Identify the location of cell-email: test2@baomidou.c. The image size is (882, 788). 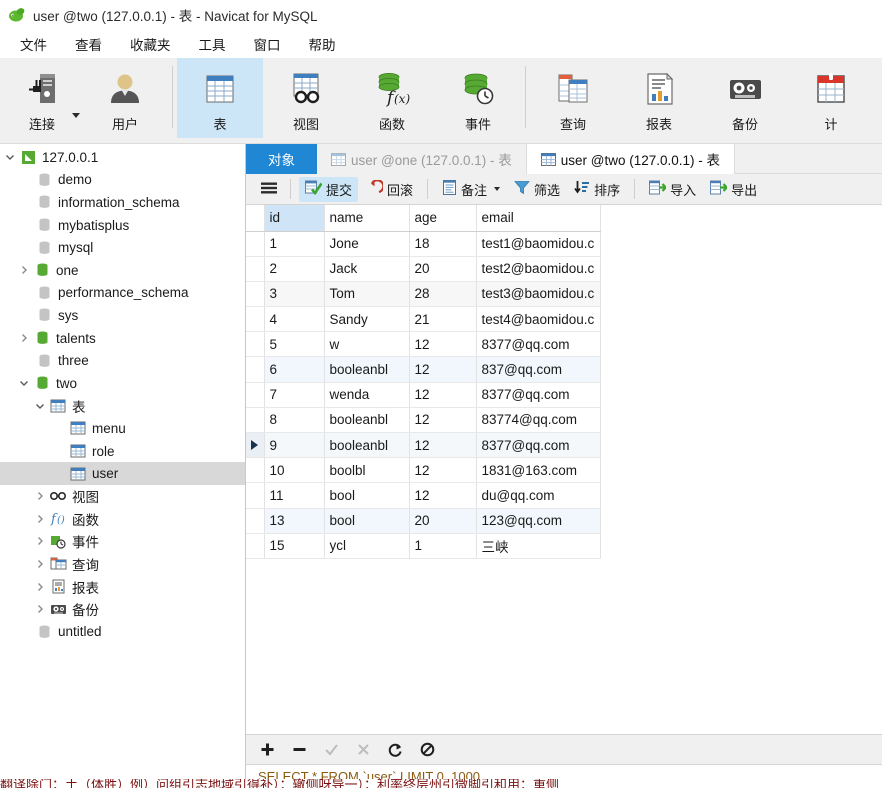
(538, 269).